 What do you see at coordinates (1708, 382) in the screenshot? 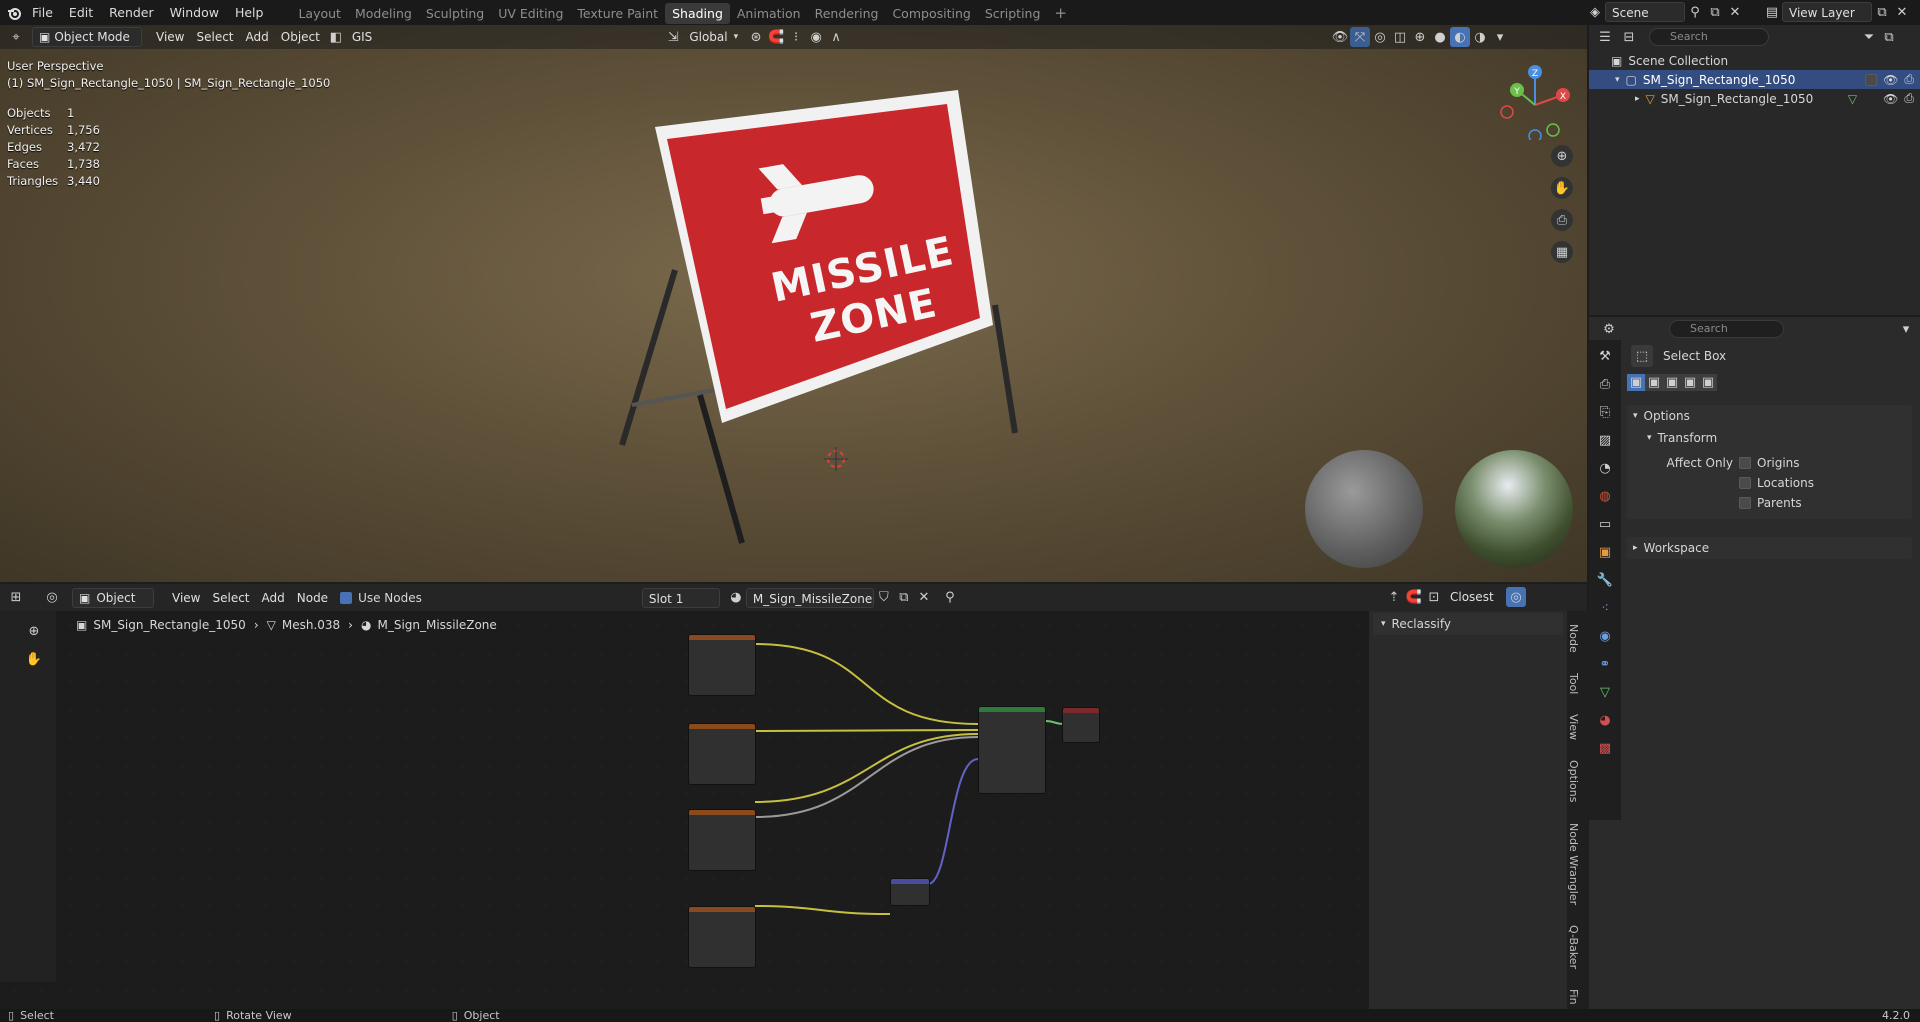
I see `mode-intersect-icon: ▣` at bounding box center [1708, 382].